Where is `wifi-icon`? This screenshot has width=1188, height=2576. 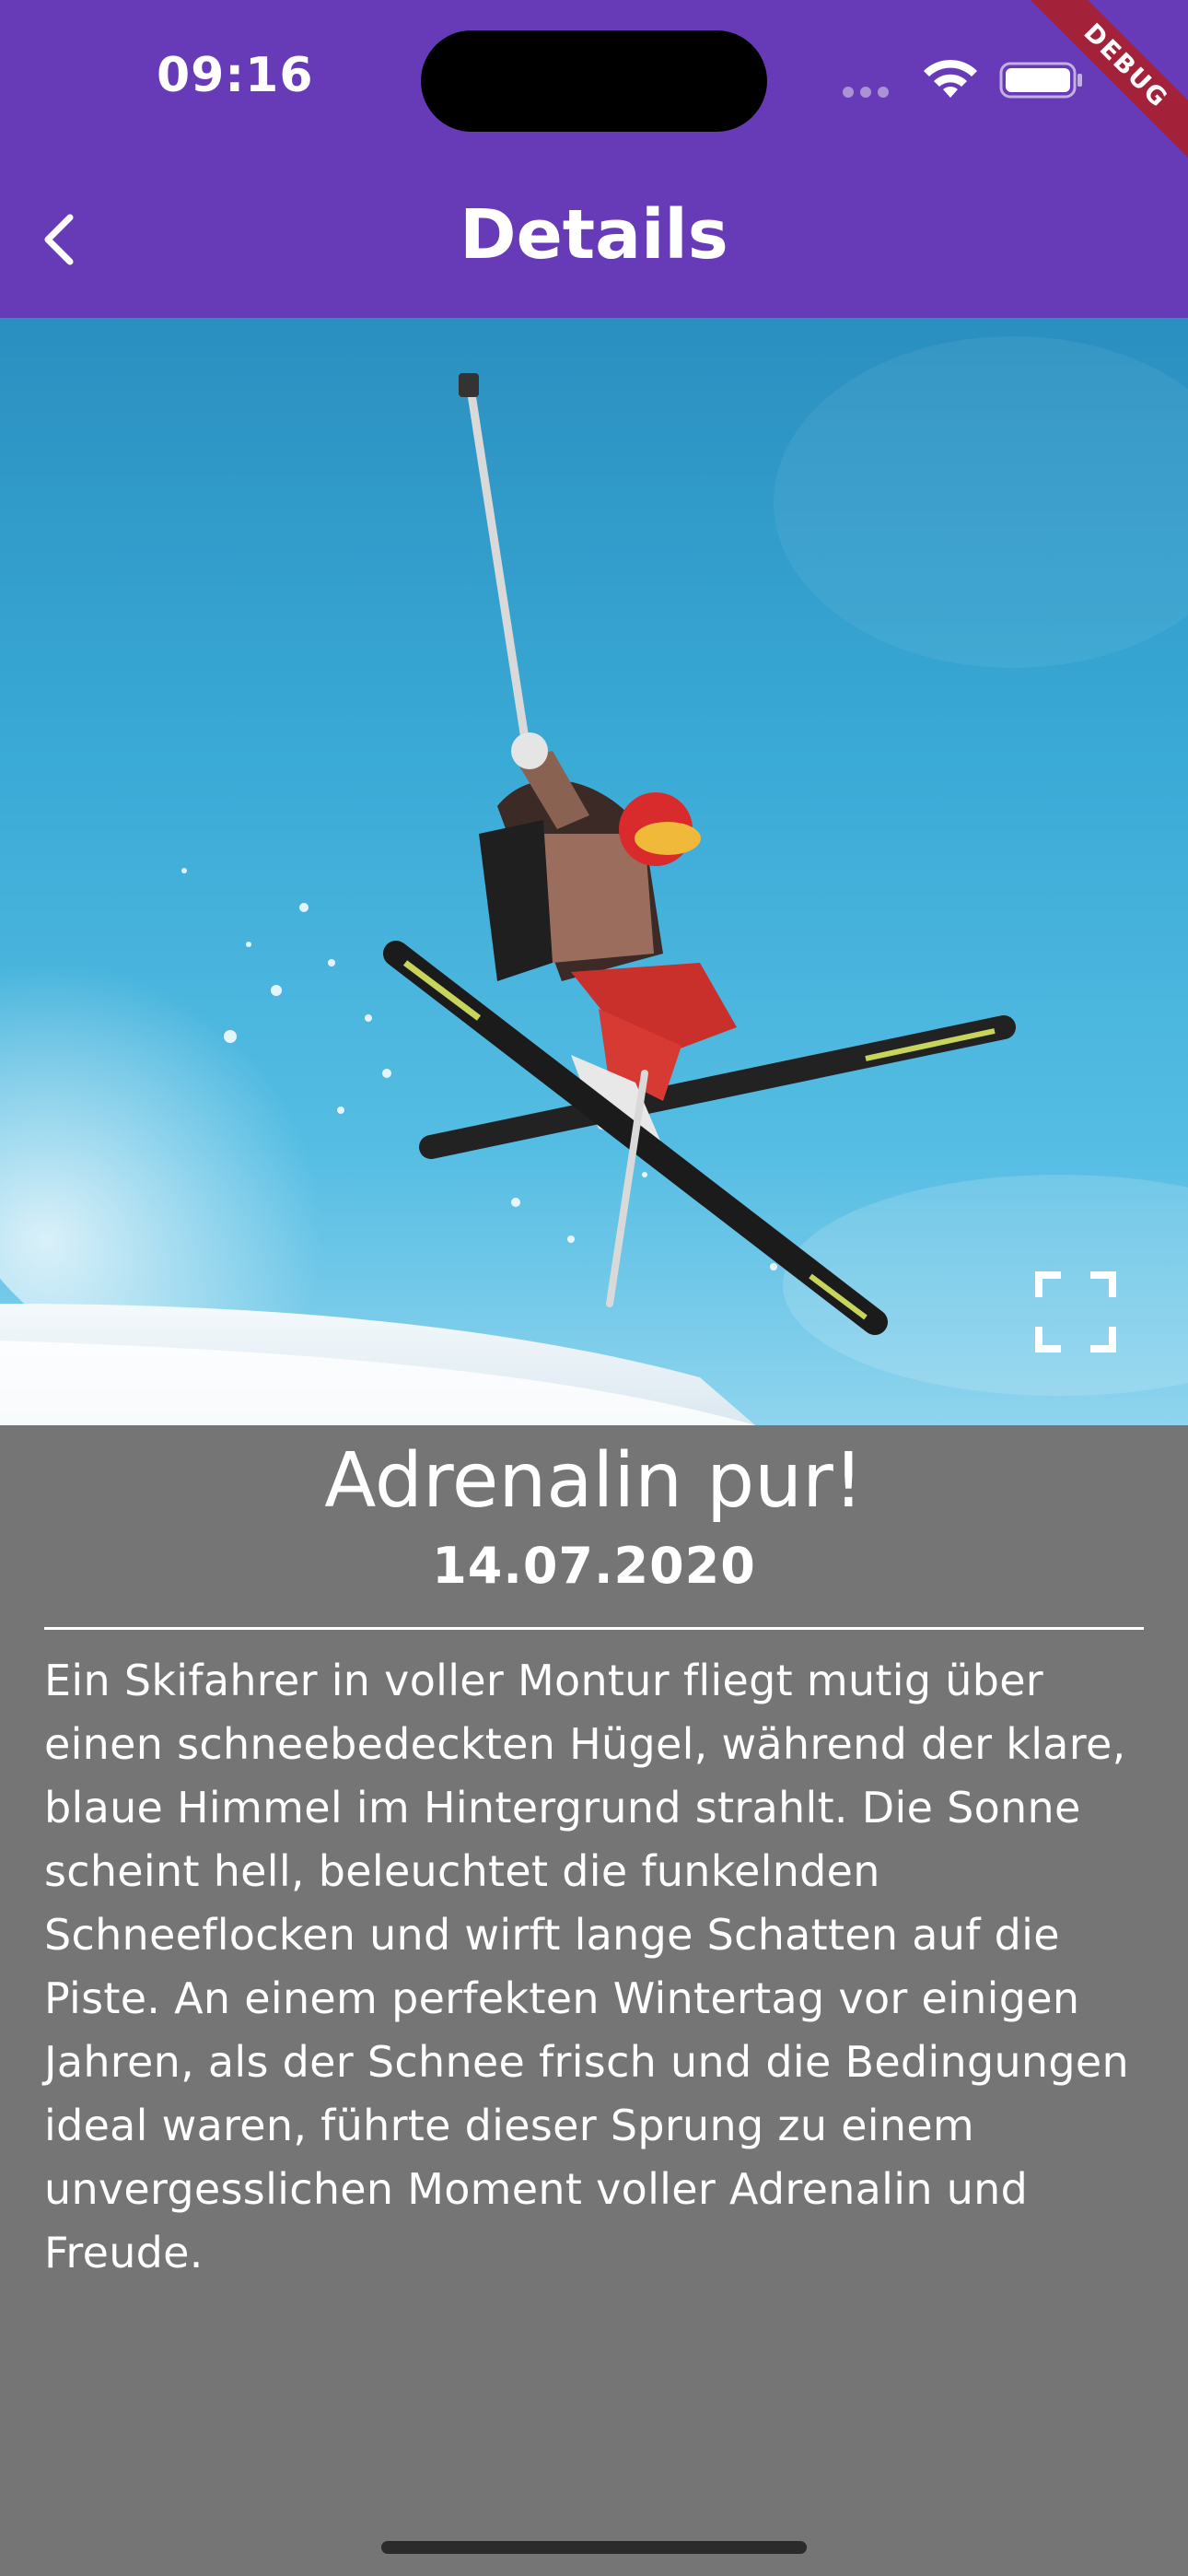
wifi-icon is located at coordinates (951, 78).